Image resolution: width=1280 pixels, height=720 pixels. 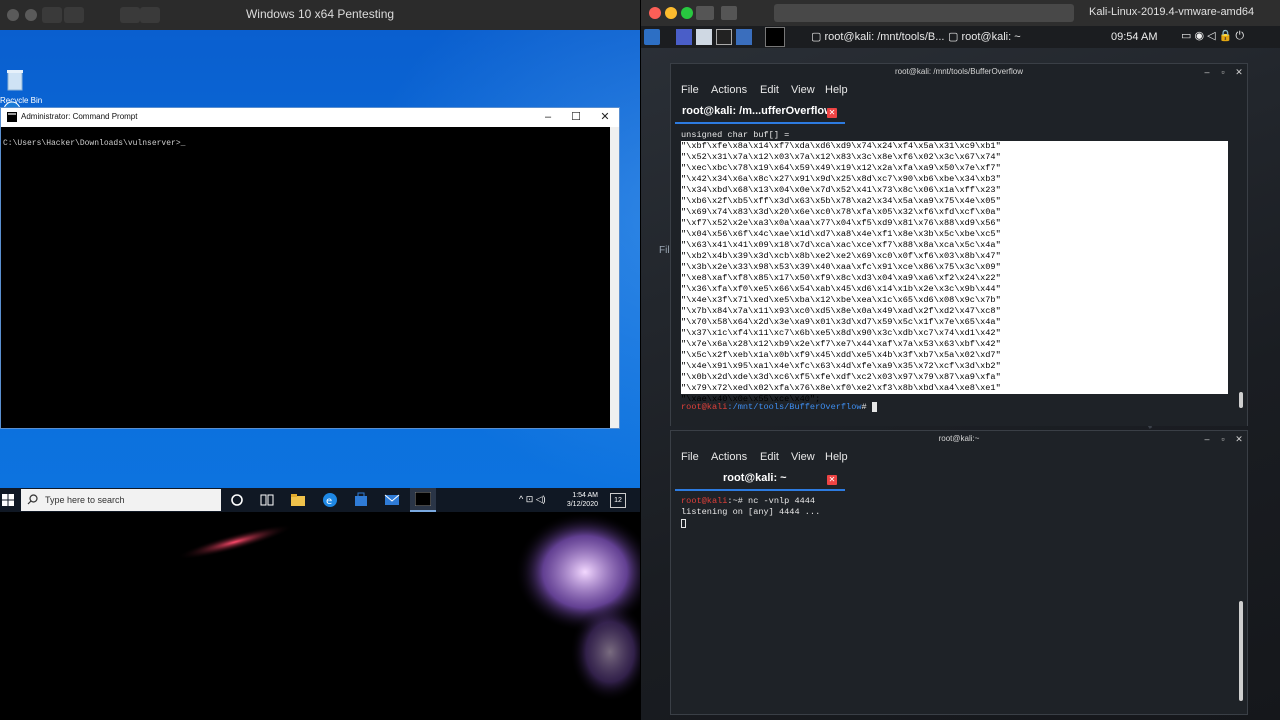 I want to click on recycle-bin-icon, so click(x=15, y=80).